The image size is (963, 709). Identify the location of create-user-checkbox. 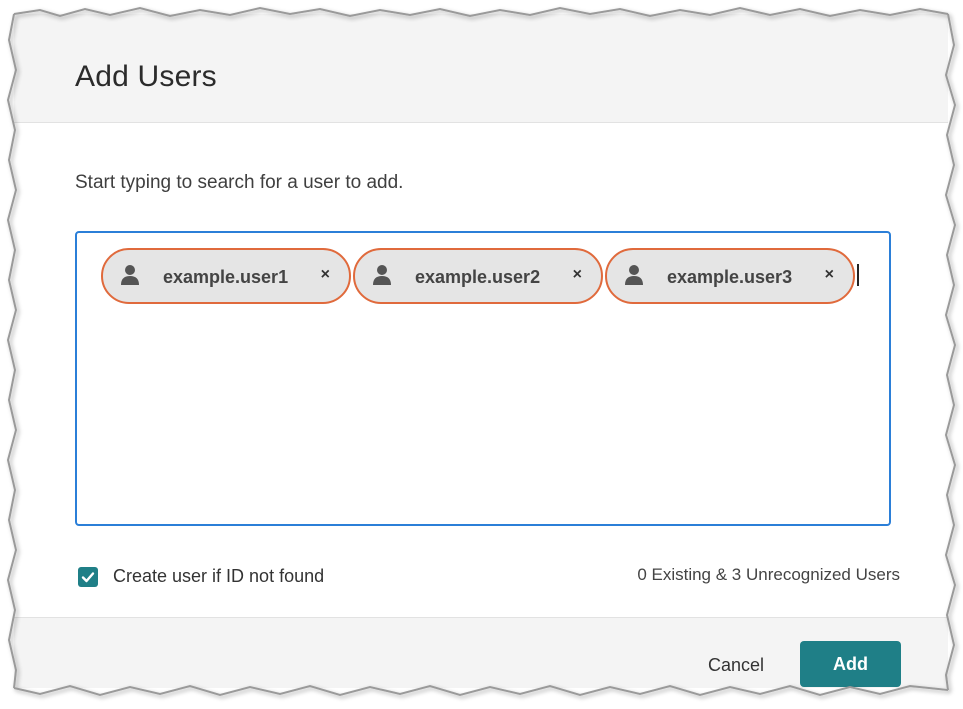
(88, 577).